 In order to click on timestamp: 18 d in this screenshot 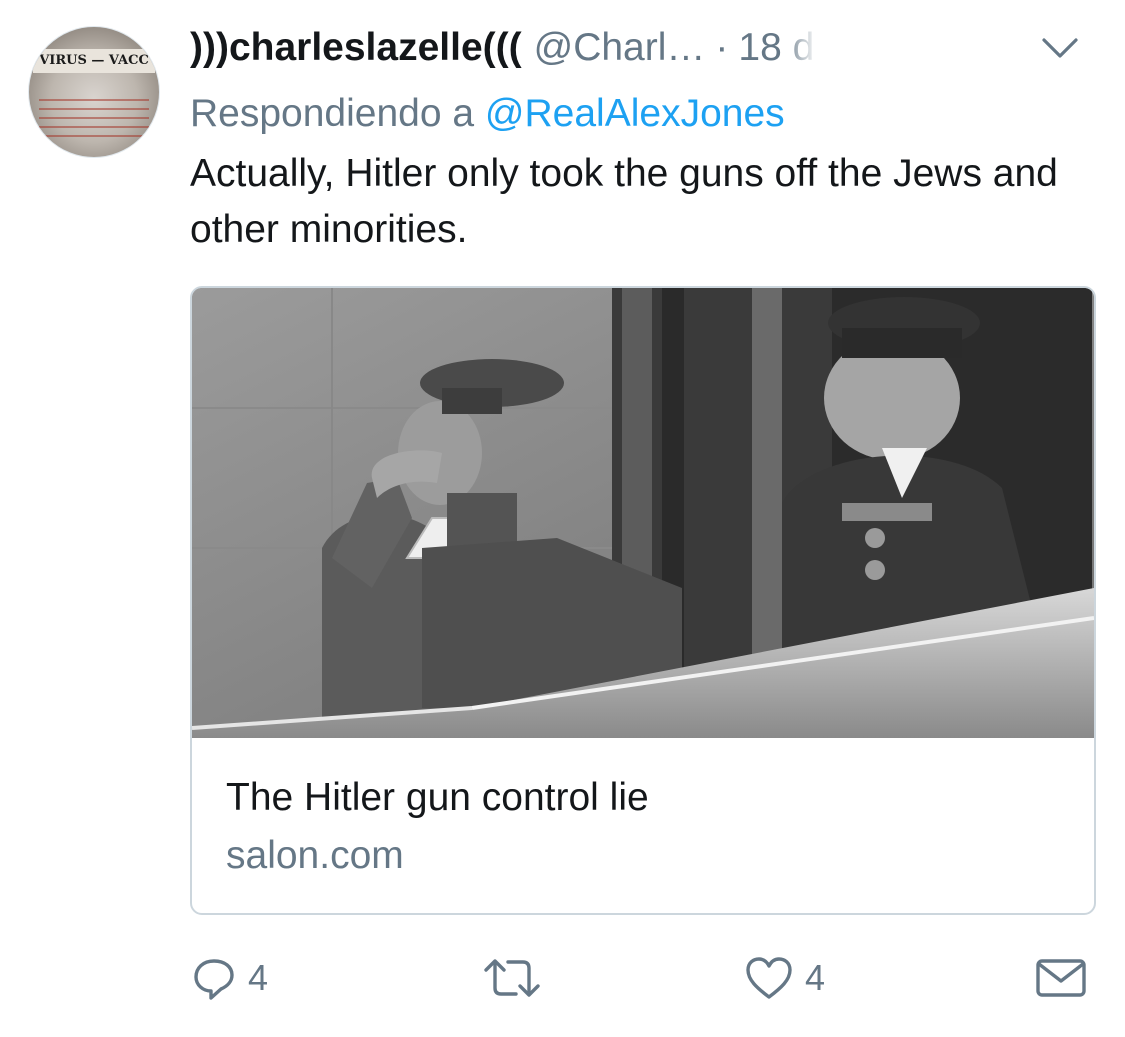, I will do `click(778, 48)`.